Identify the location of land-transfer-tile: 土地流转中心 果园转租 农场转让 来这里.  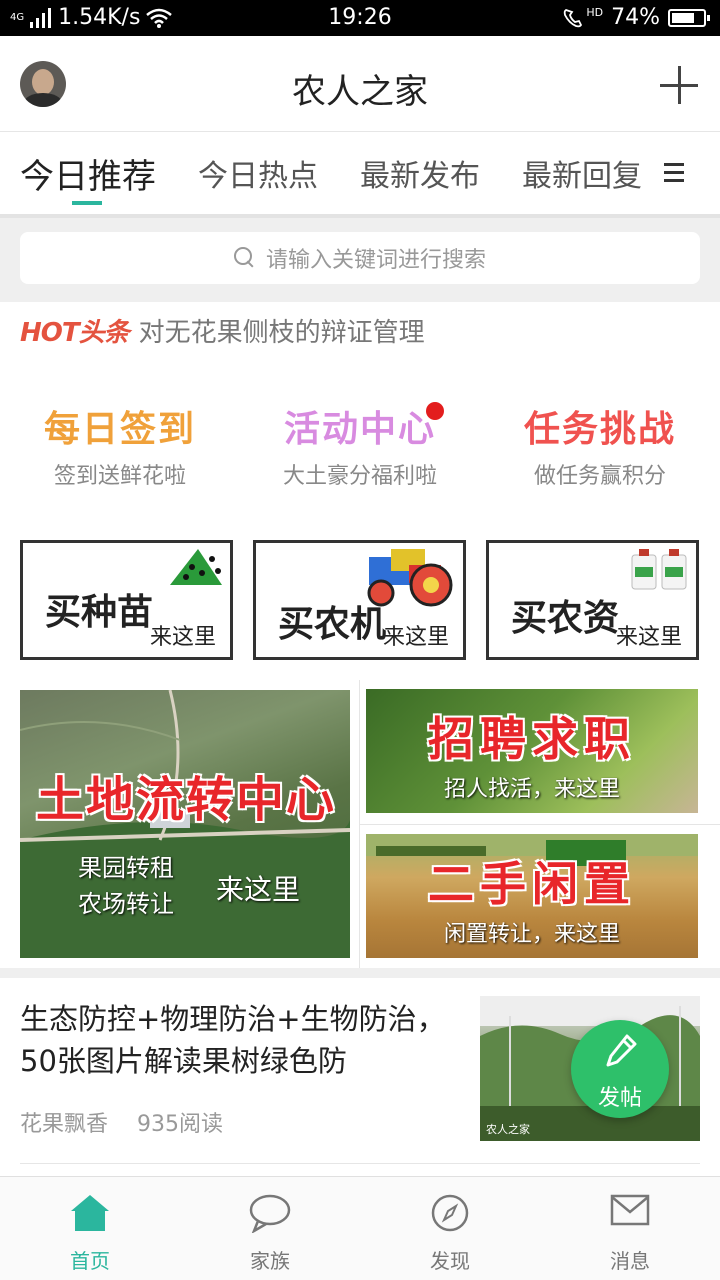
(185, 824).